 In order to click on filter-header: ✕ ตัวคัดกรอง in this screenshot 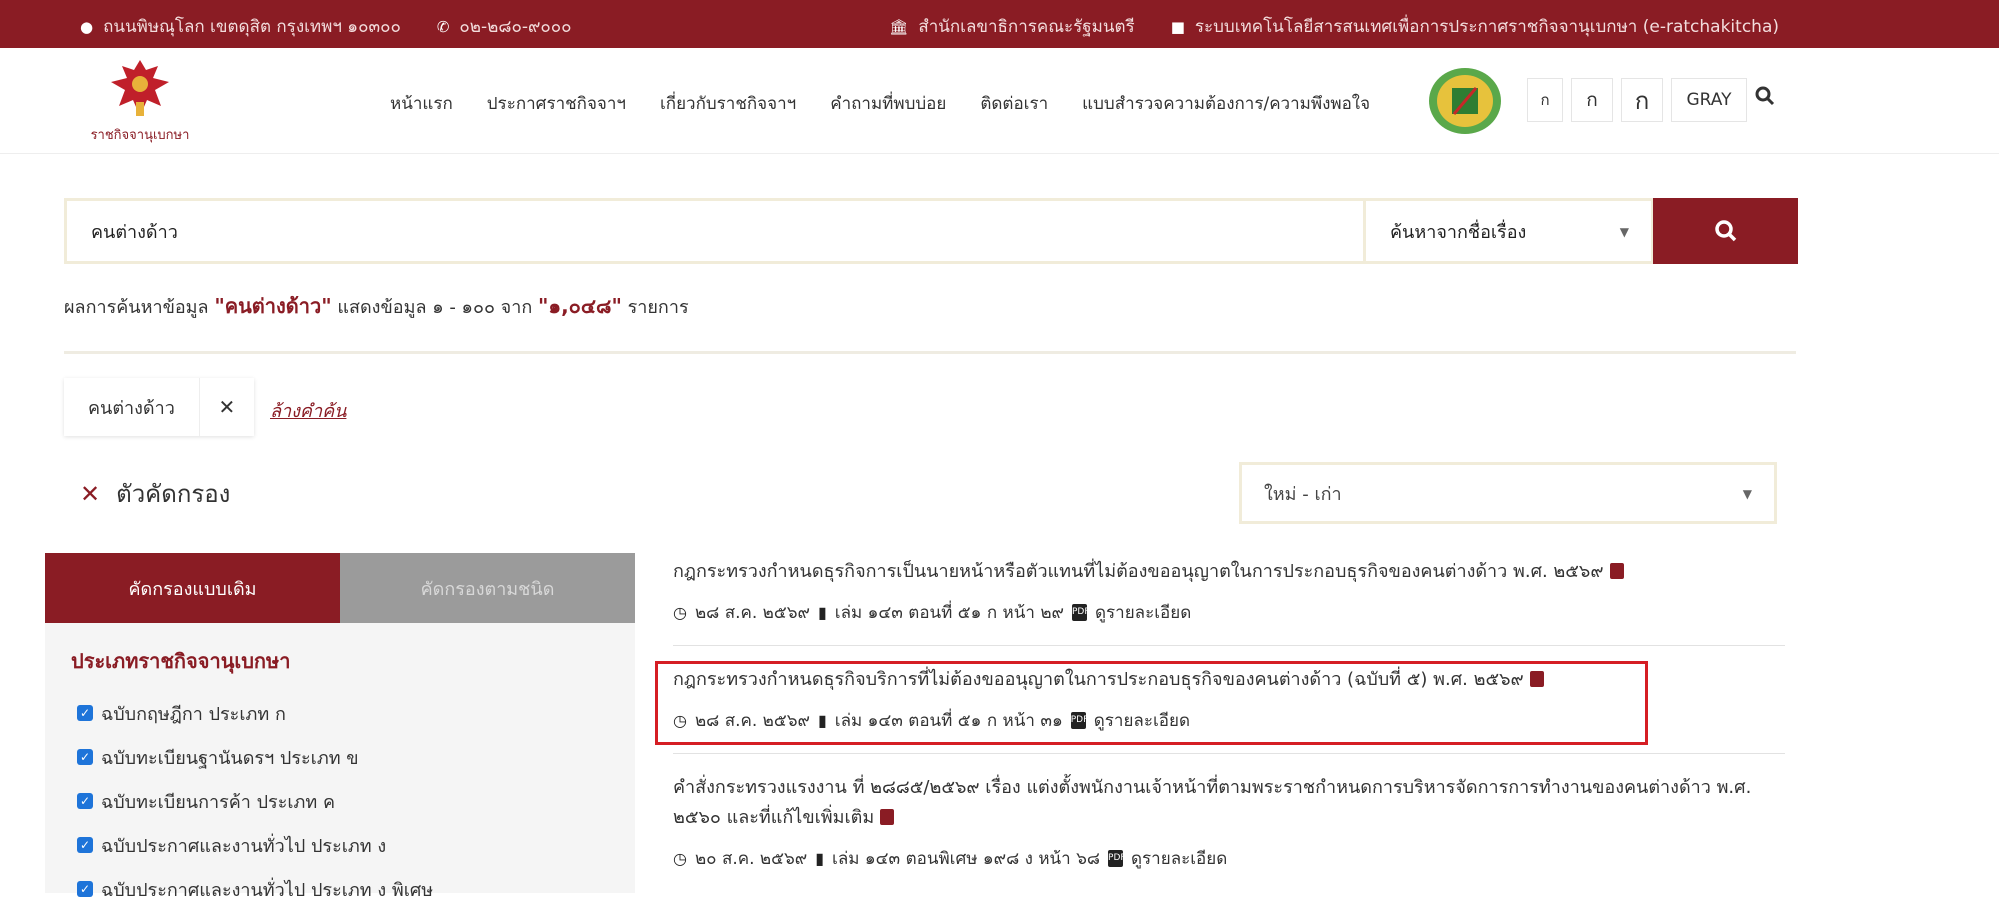, I will do `click(155, 493)`.